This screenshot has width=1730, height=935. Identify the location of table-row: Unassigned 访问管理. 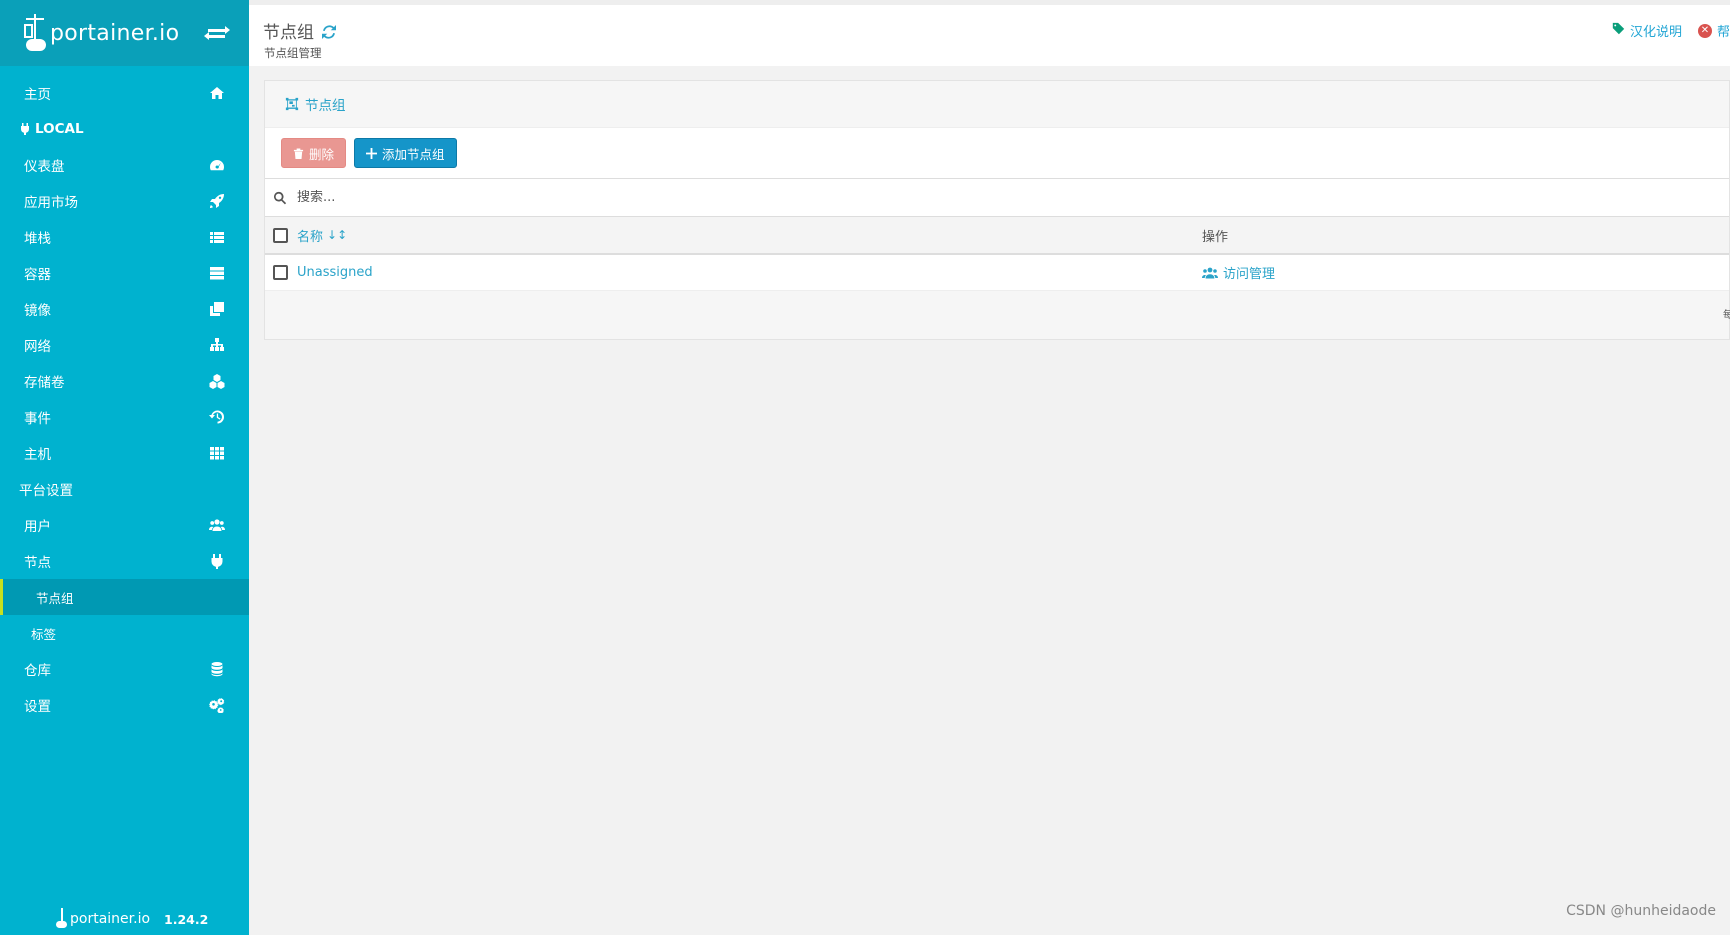
(997, 273).